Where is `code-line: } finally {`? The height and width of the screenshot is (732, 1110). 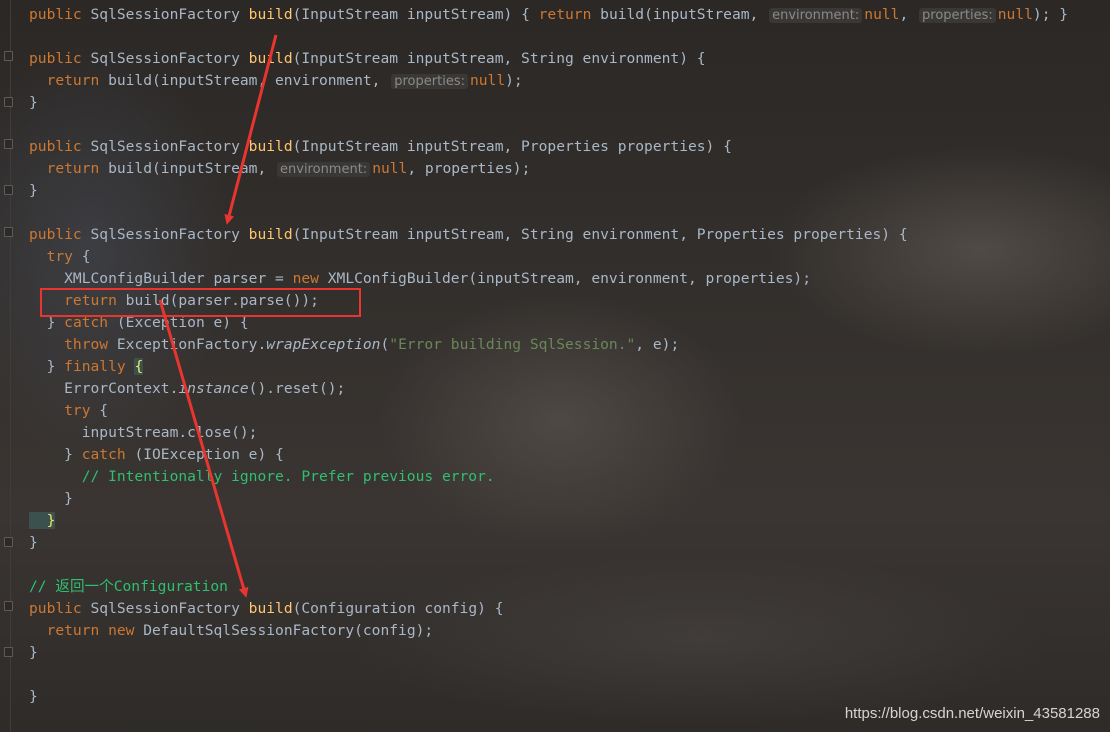 code-line: } finally { is located at coordinates (86, 367).